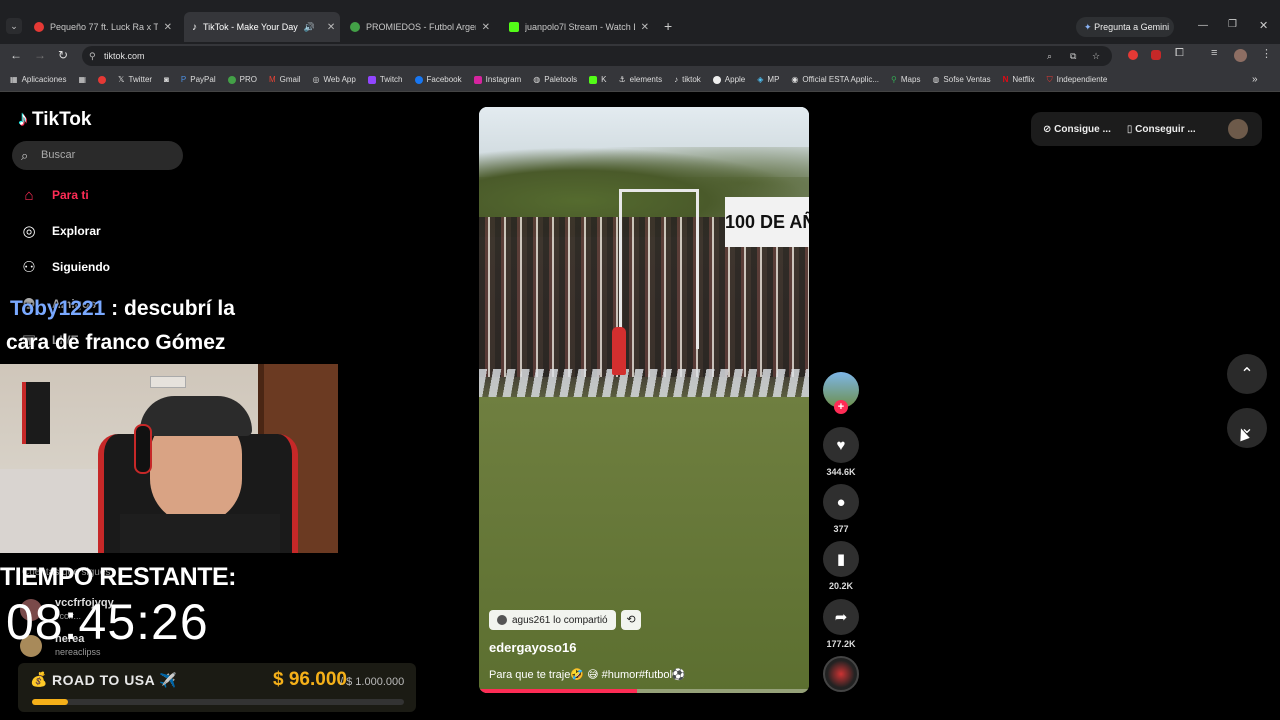 Image resolution: width=1280 pixels, height=720 pixels. What do you see at coordinates (14, 26) in the screenshot?
I see `tab-search-button: ⌄` at bounding box center [14, 26].